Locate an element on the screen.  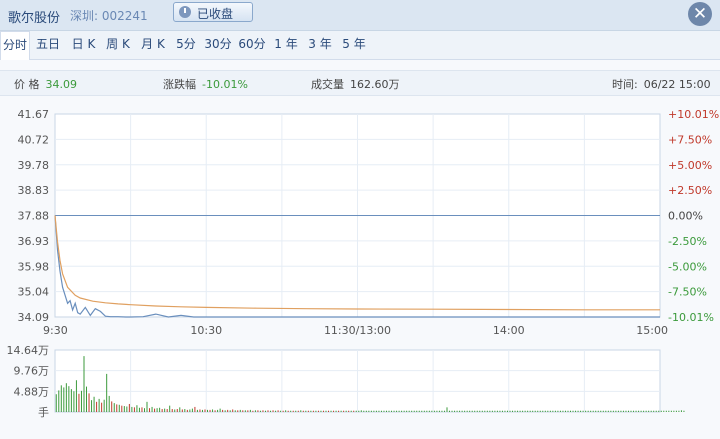
price-value: 34.09 is located at coordinates (61, 84).